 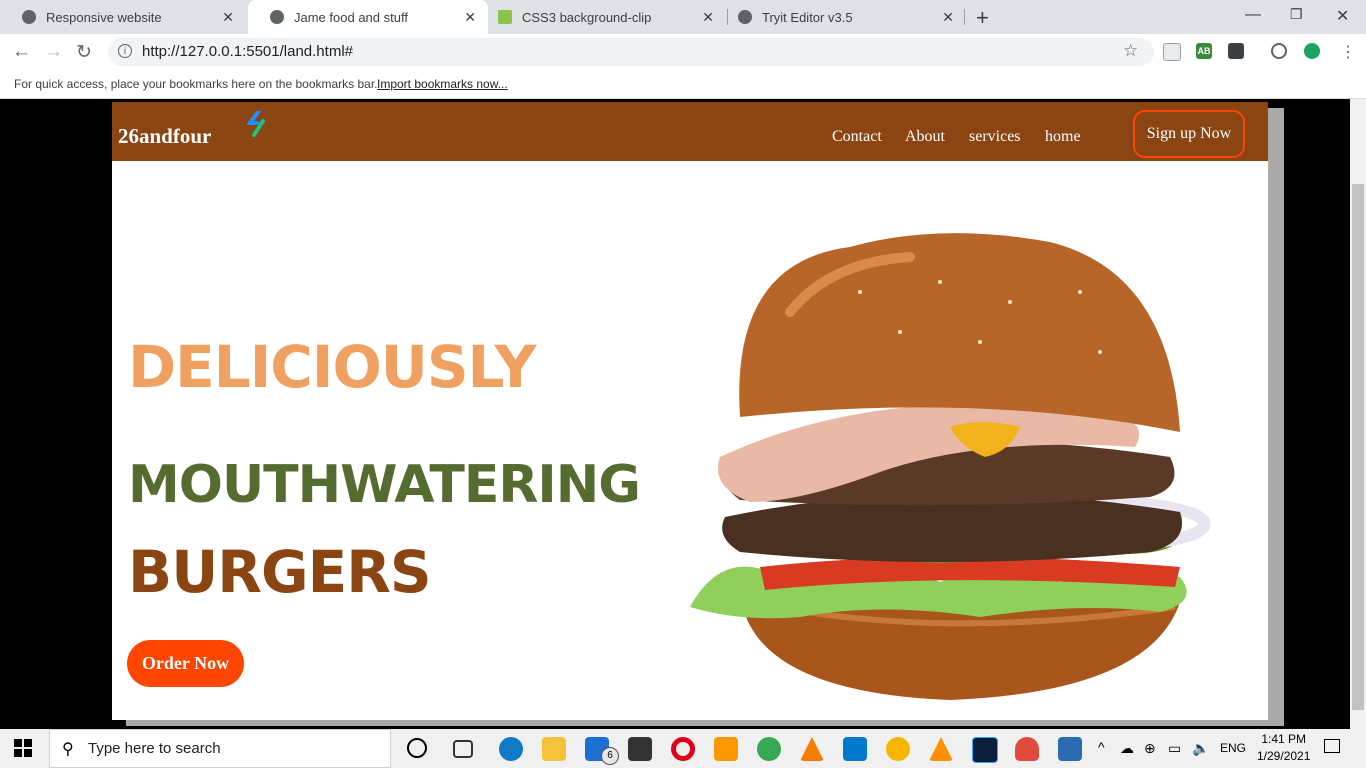 I want to click on new-tab-button: +, so click(x=982, y=18).